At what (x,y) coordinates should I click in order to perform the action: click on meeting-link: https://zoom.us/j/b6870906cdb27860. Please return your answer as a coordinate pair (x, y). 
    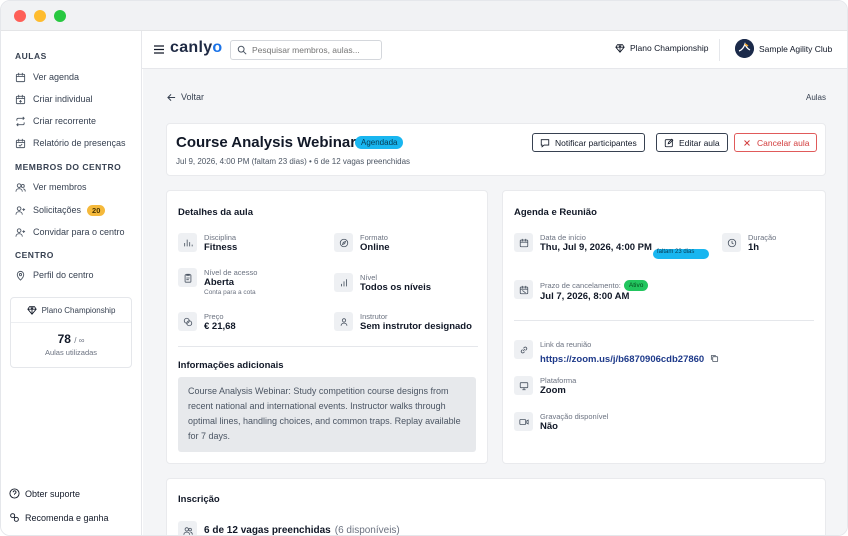
    Looking at the image, I should click on (622, 359).